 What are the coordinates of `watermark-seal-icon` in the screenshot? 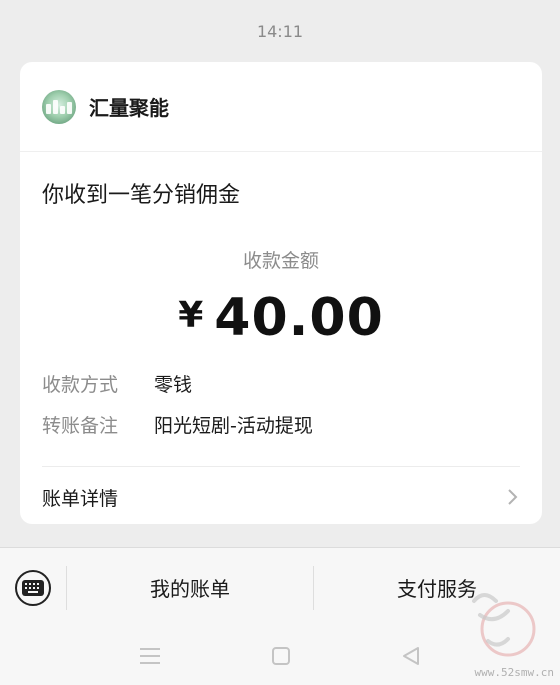 It's located at (504, 625).